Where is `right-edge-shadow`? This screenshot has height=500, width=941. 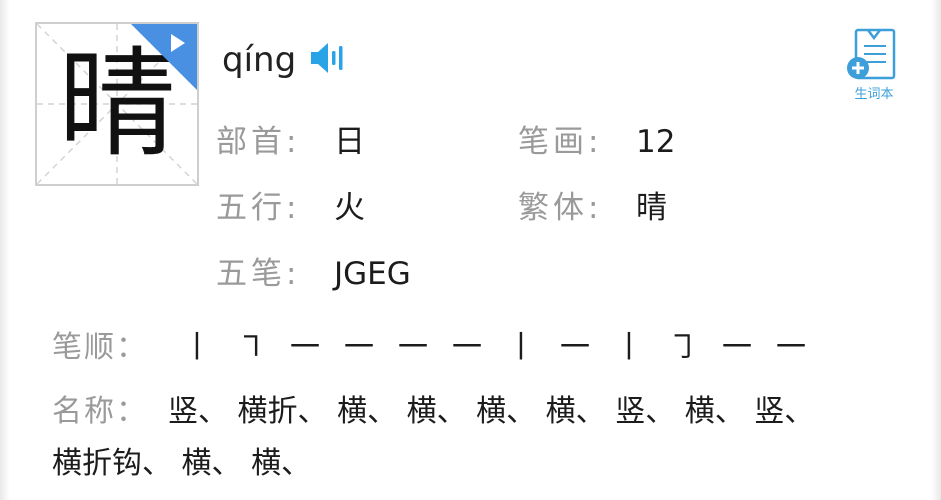
right-edge-shadow is located at coordinates (936, 250).